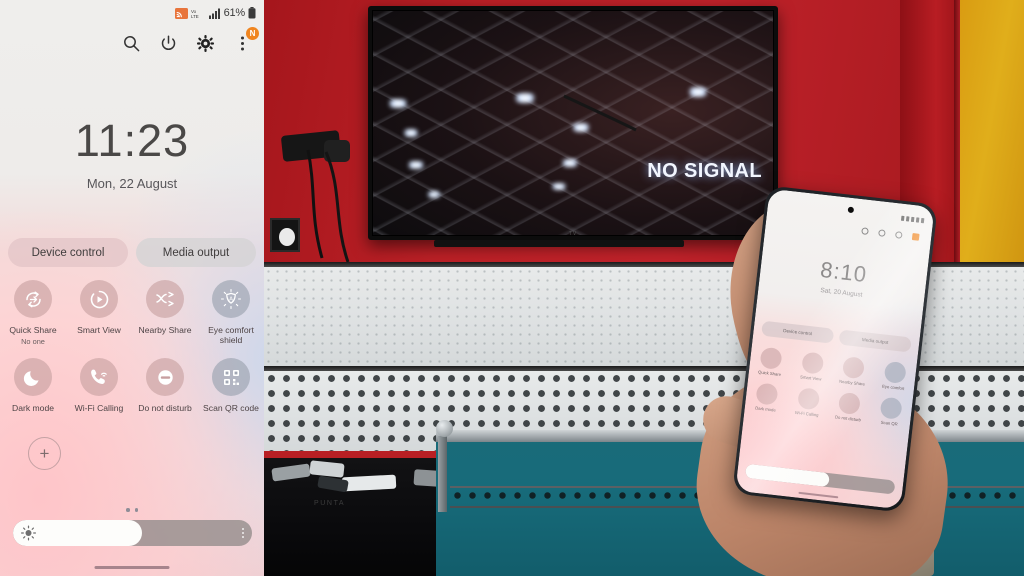  Describe the element at coordinates (882, 233) in the screenshot. I see `phone-power-icon` at that location.